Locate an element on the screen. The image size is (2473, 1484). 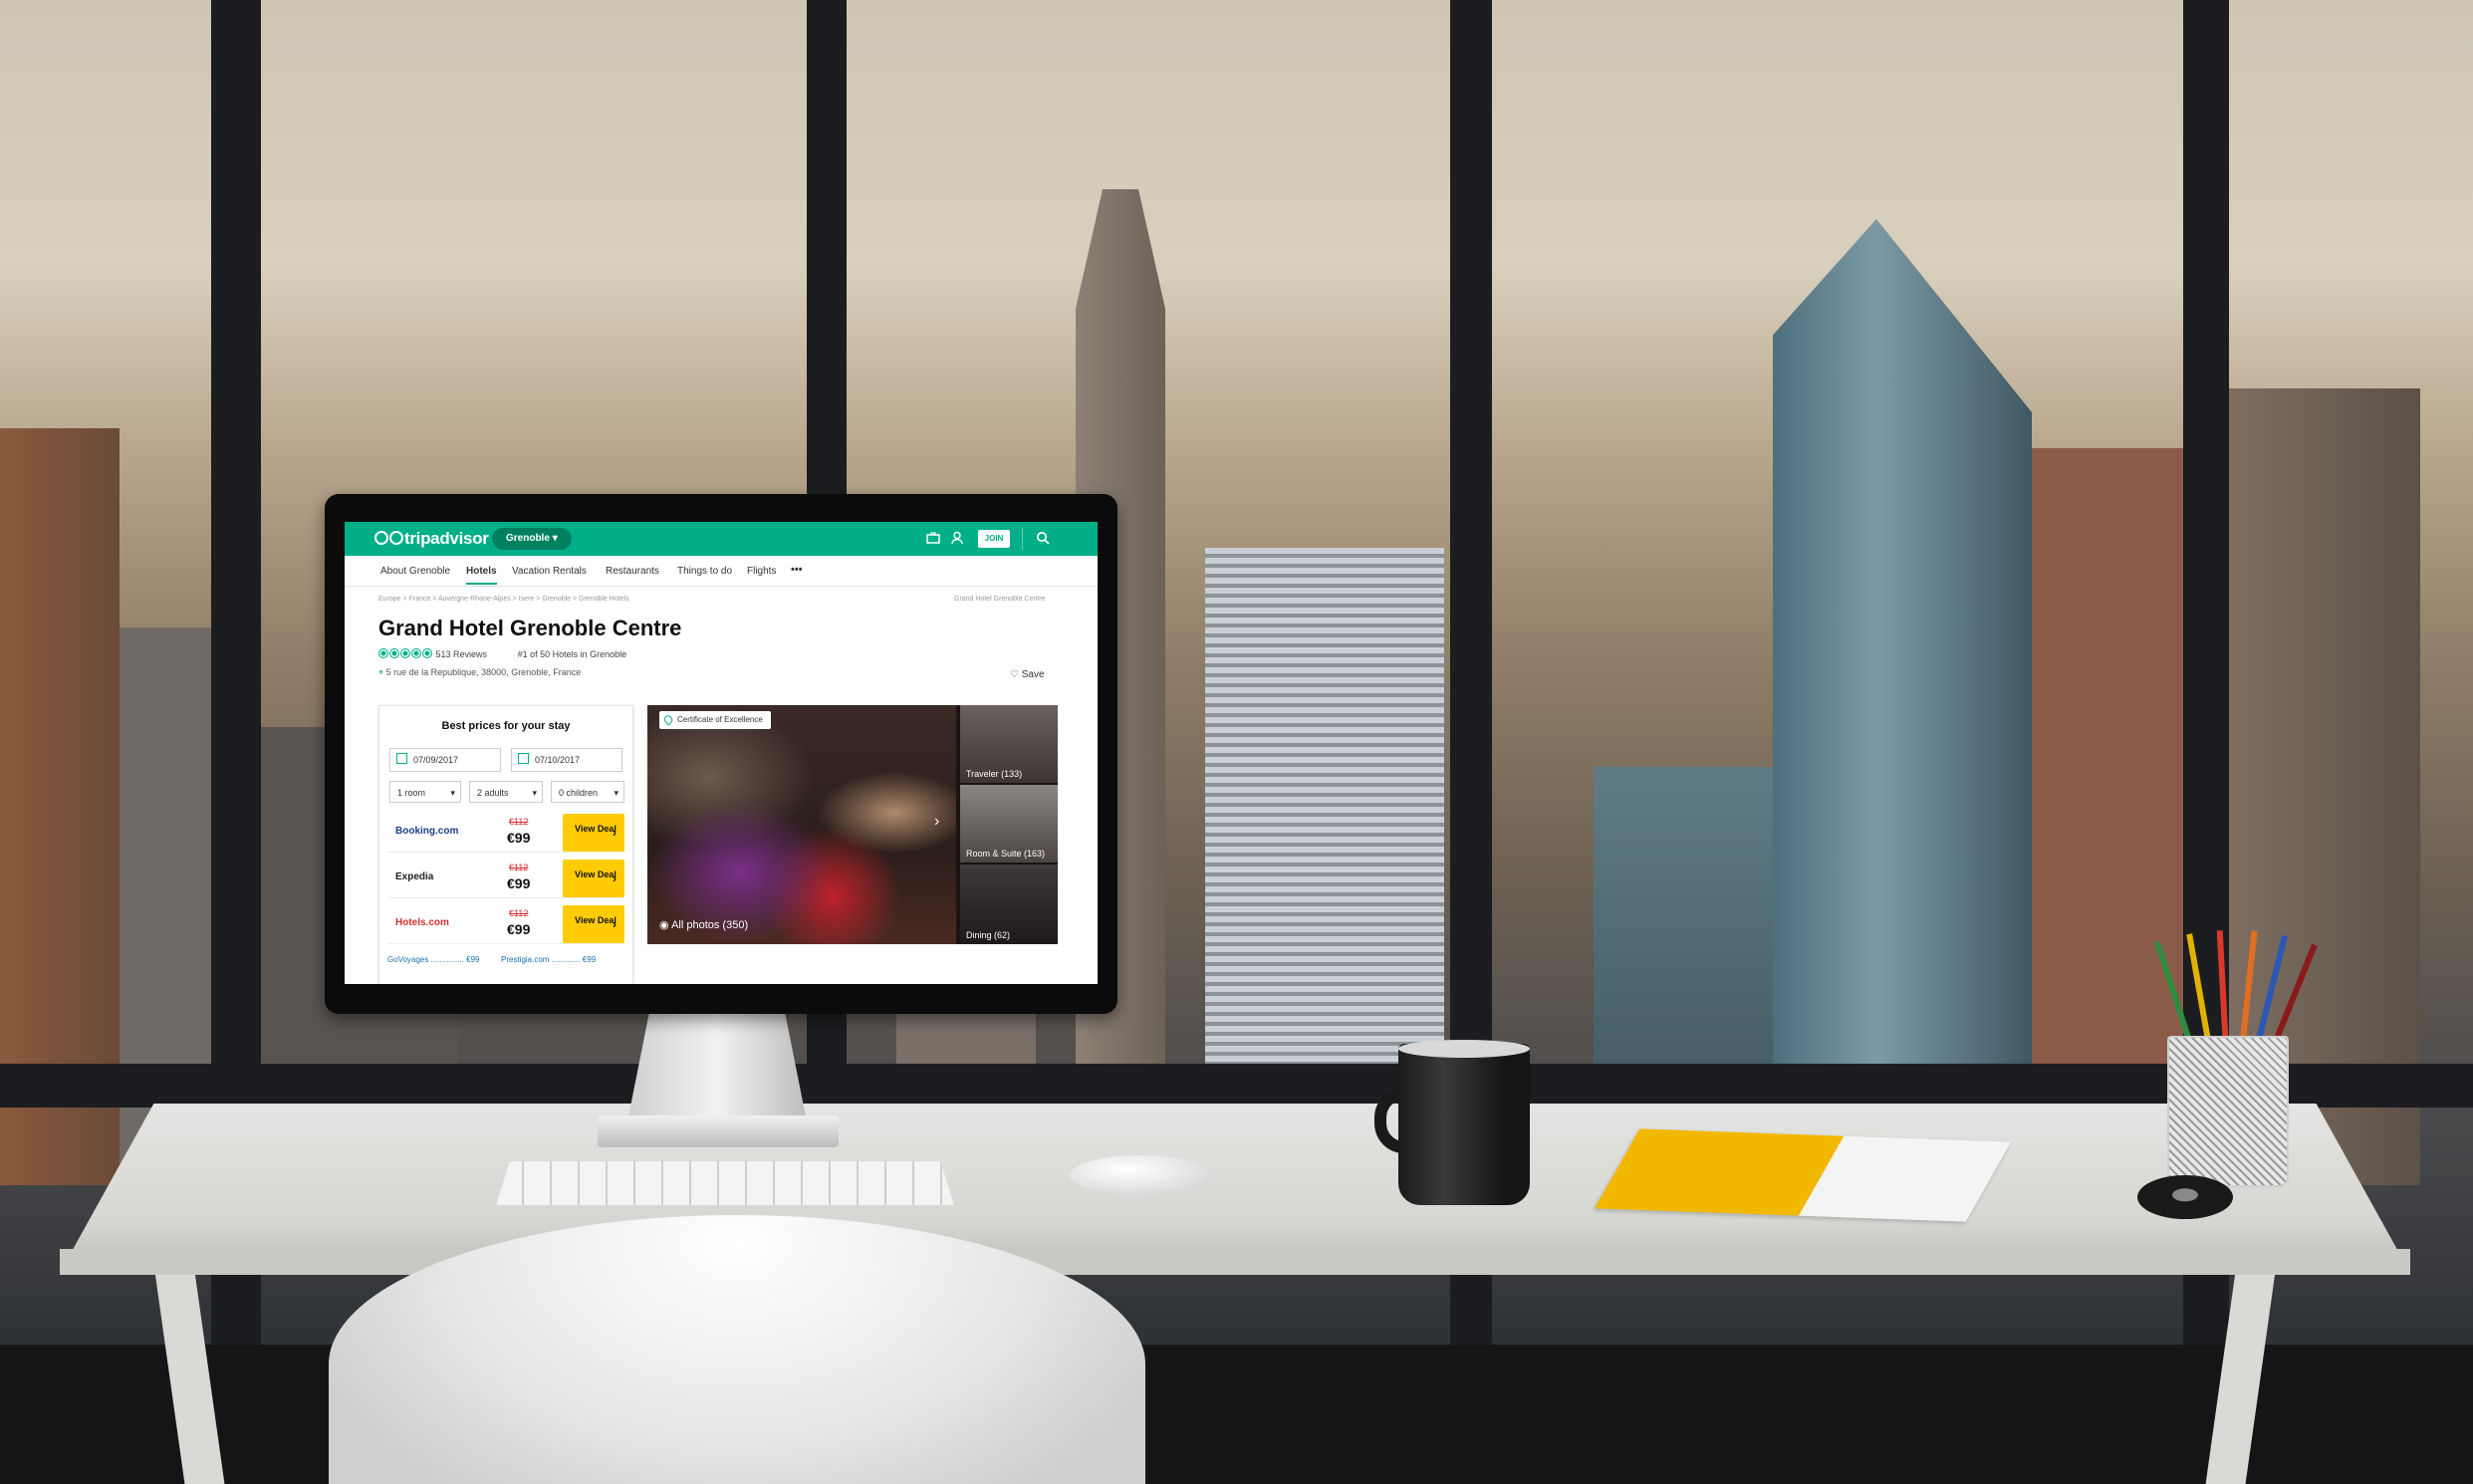
mug-rim is located at coordinates (1464, 1049).